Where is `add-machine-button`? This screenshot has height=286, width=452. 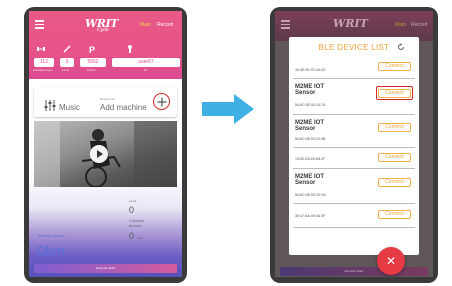
add-machine-button is located at coordinates (161, 101).